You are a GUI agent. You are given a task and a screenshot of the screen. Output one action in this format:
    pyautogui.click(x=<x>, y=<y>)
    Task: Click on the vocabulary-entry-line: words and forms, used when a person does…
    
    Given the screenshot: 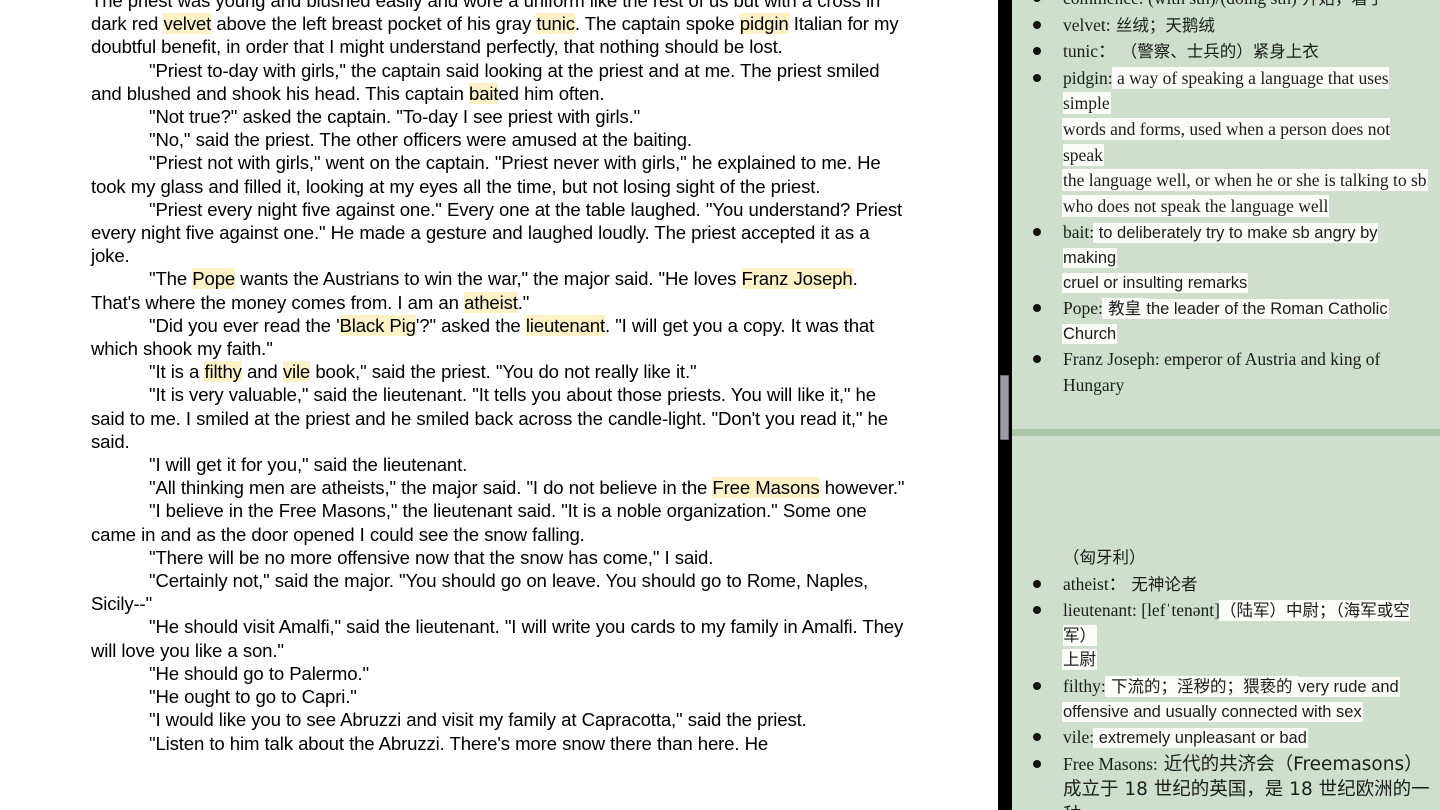 What is the action you would take?
    pyautogui.click(x=1246, y=142)
    